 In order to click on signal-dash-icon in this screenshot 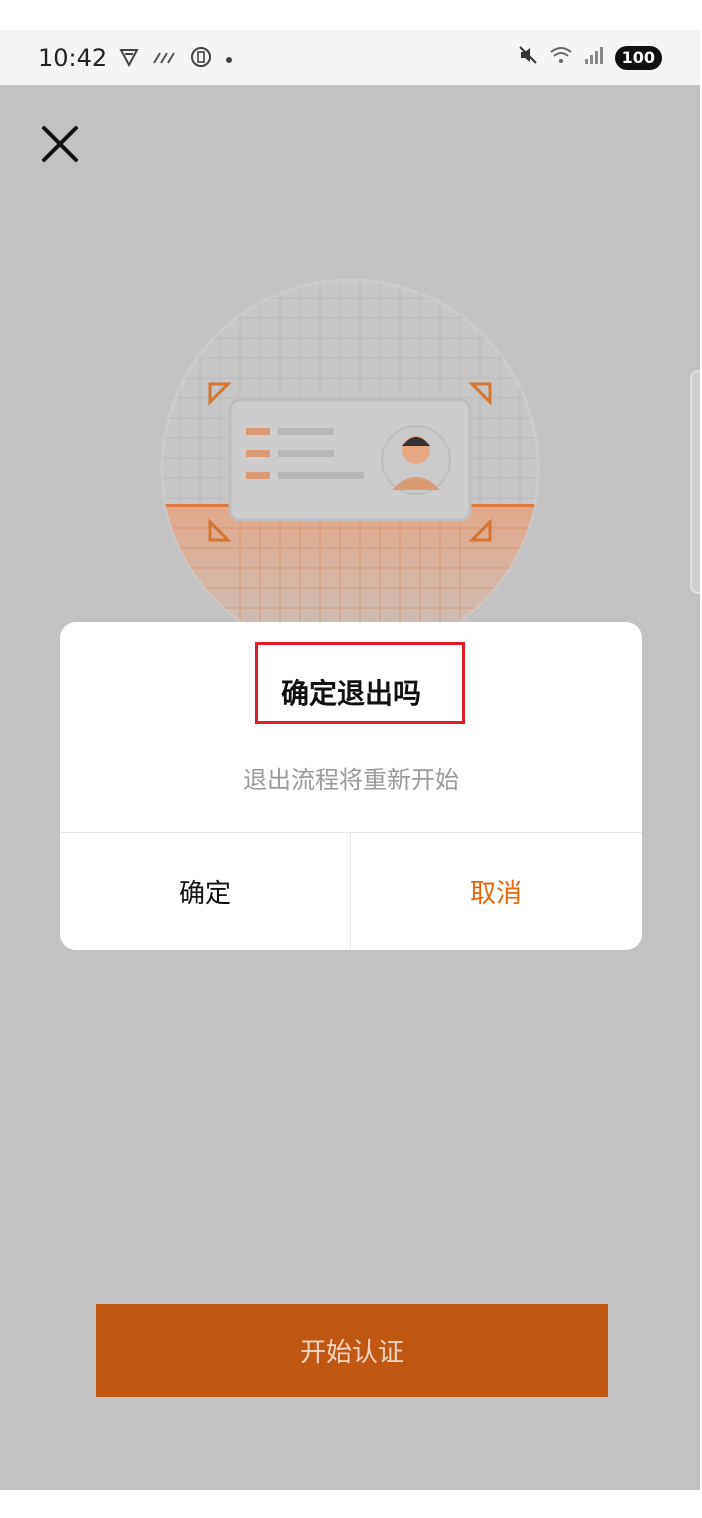, I will do `click(165, 60)`.